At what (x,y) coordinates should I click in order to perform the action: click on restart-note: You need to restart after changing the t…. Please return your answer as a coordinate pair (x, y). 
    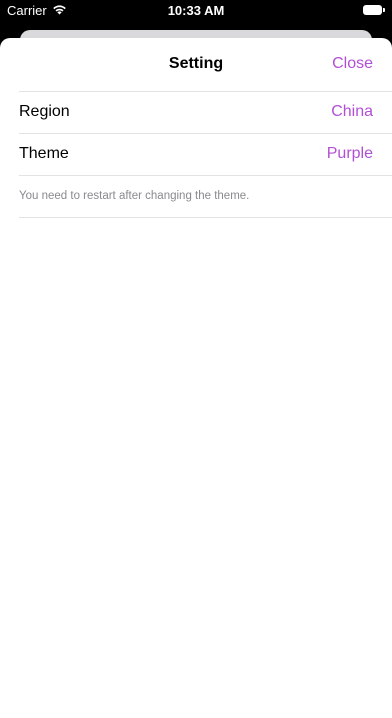
    Looking at the image, I should click on (205, 197).